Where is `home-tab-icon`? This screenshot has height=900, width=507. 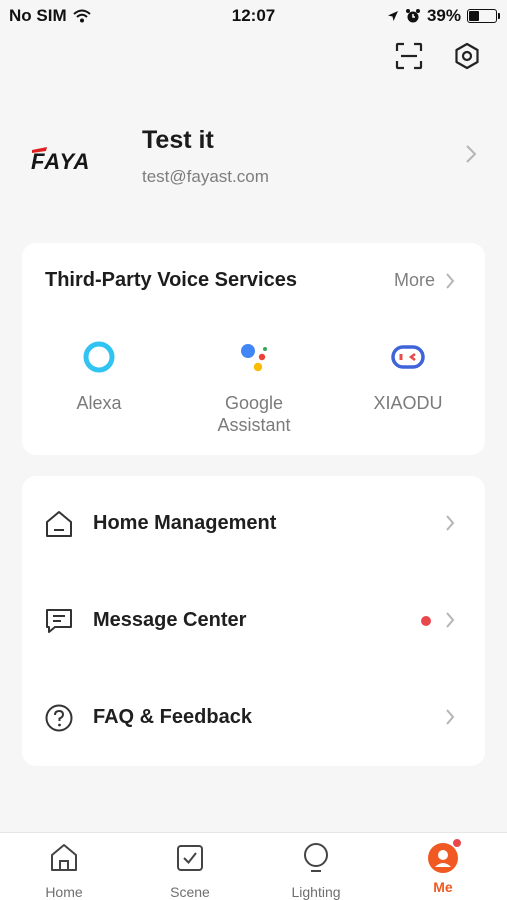
home-tab-icon is located at coordinates (64, 857).